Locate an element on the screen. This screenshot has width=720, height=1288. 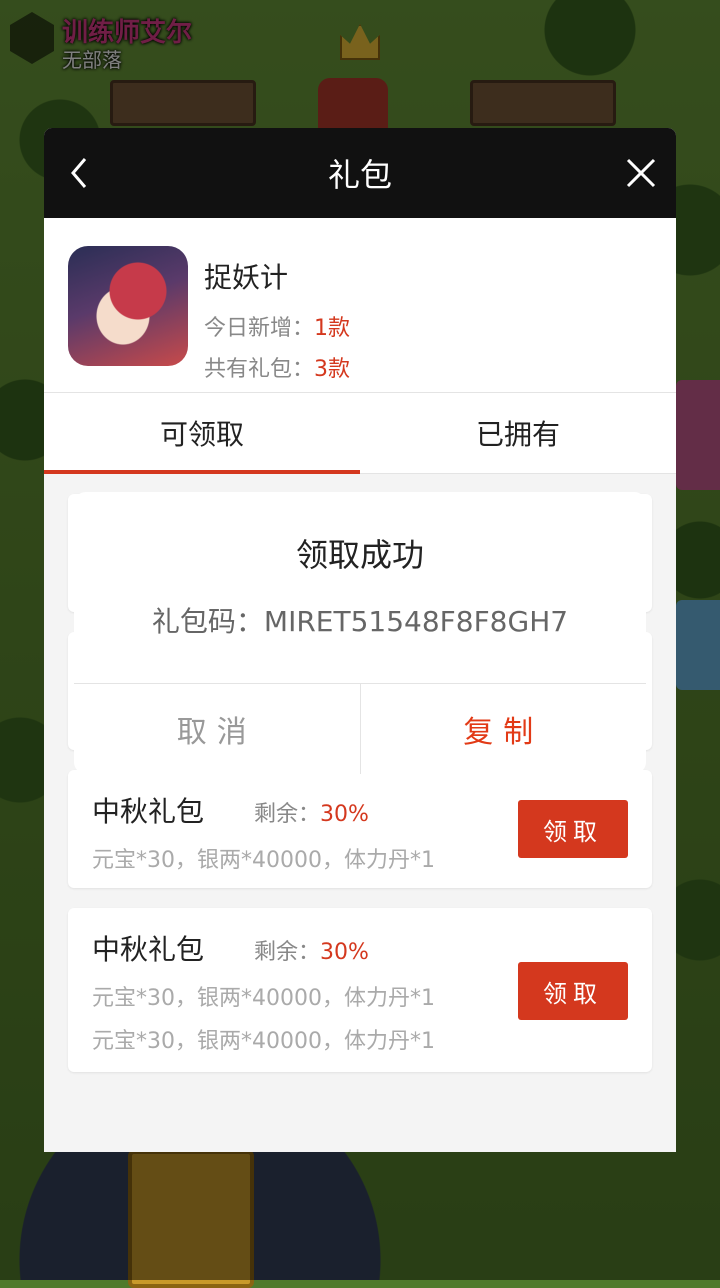
close-icon is located at coordinates (641, 173).